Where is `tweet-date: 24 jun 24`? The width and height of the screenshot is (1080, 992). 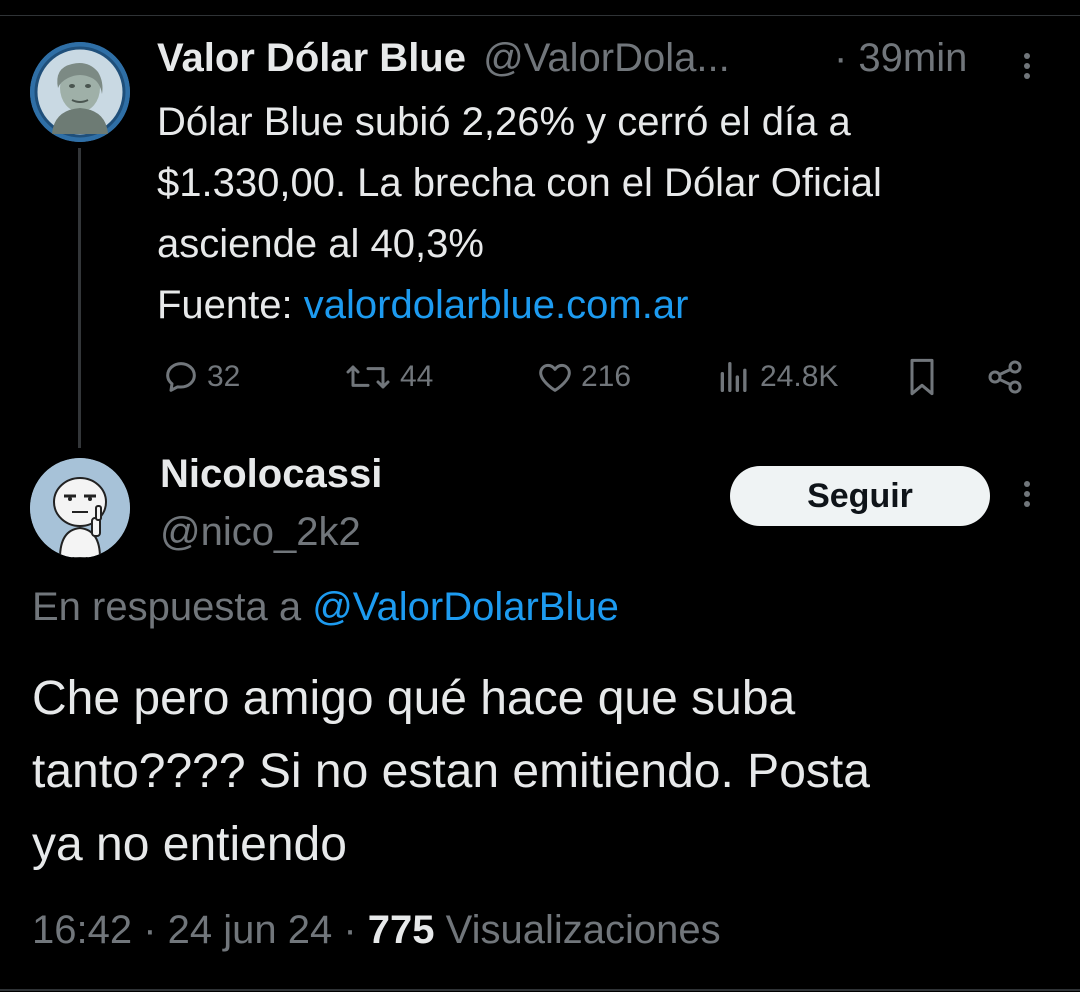
tweet-date: 24 jun 24 is located at coordinates (250, 930).